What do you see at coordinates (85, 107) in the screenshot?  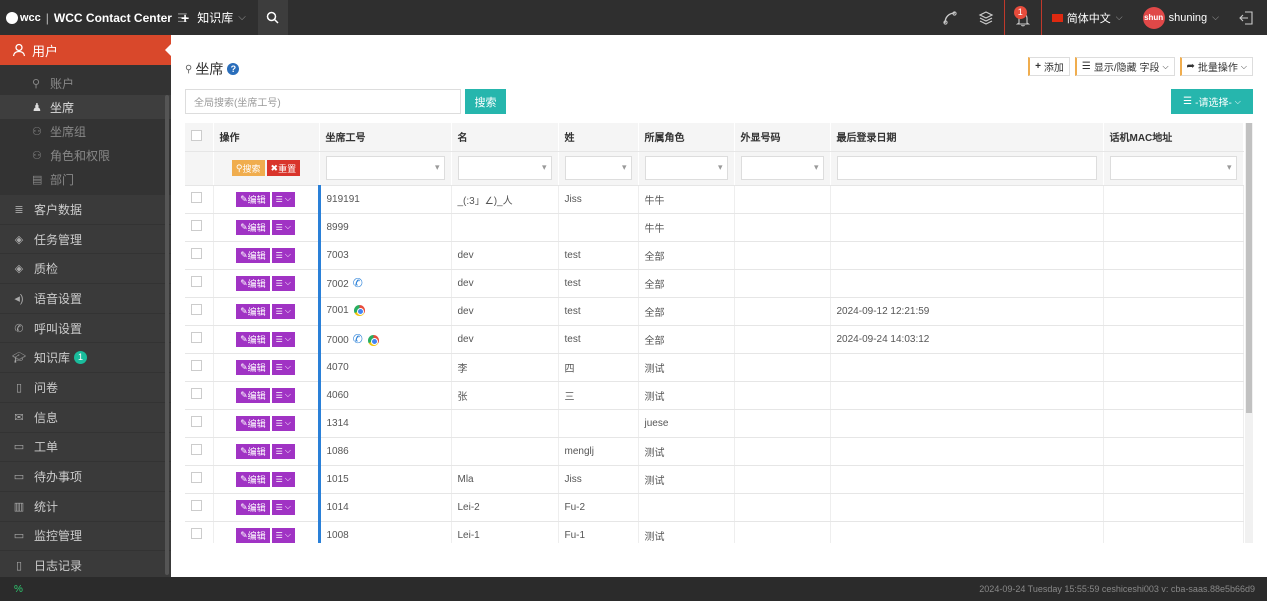 I see `sidebar-subitem-agents: ♟ 坐席` at bounding box center [85, 107].